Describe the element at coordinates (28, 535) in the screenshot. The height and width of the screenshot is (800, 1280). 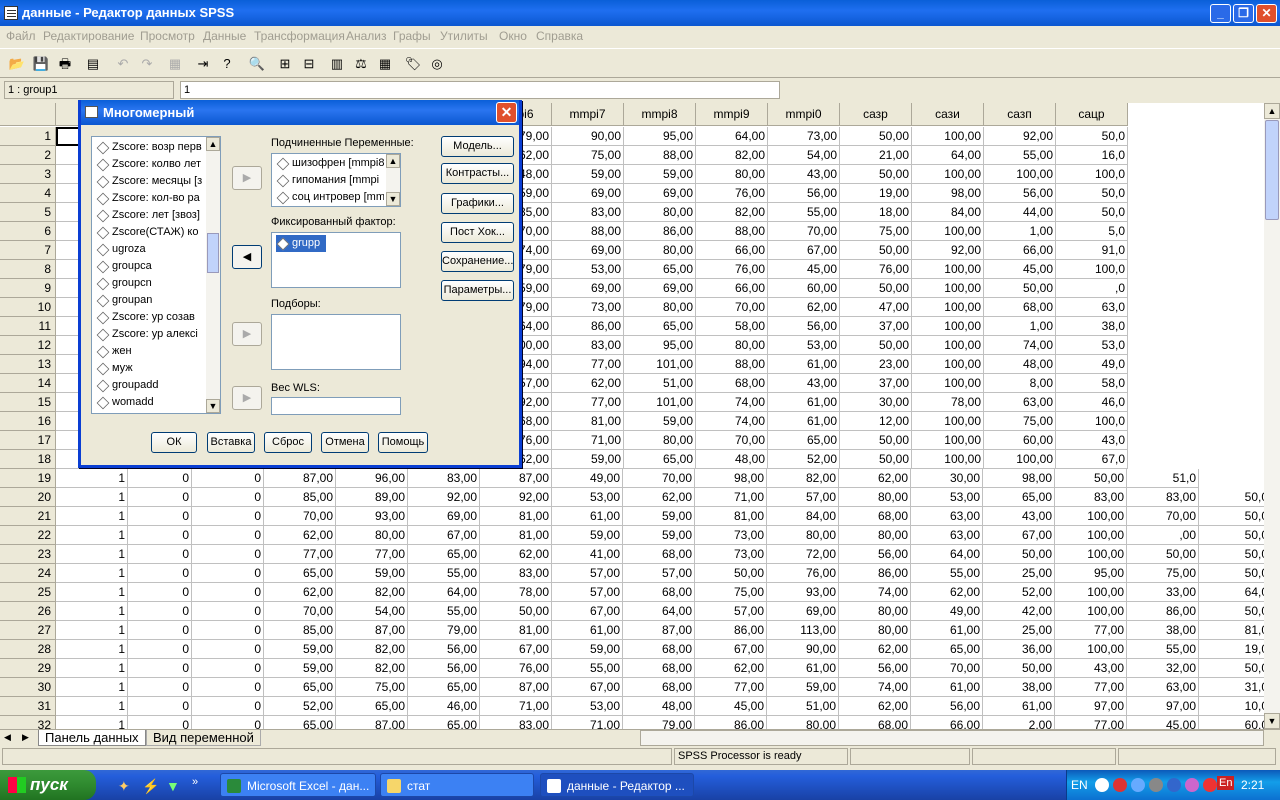
I see `row-number: 22` at that location.